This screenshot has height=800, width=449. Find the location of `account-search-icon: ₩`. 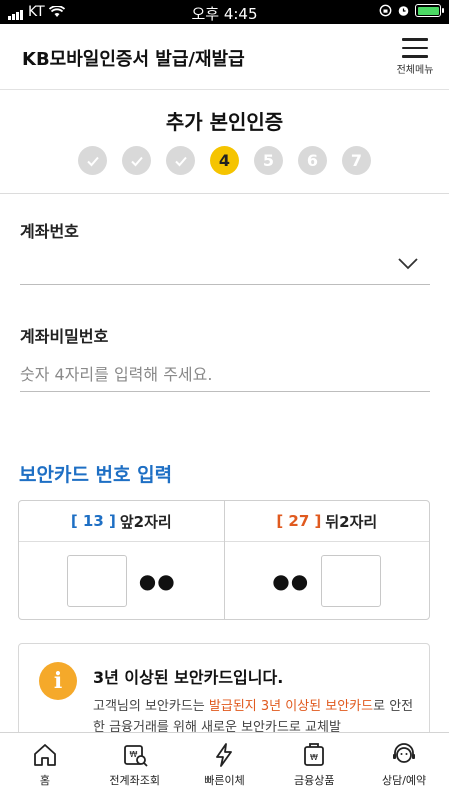

account-search-icon: ₩ is located at coordinates (135, 756).